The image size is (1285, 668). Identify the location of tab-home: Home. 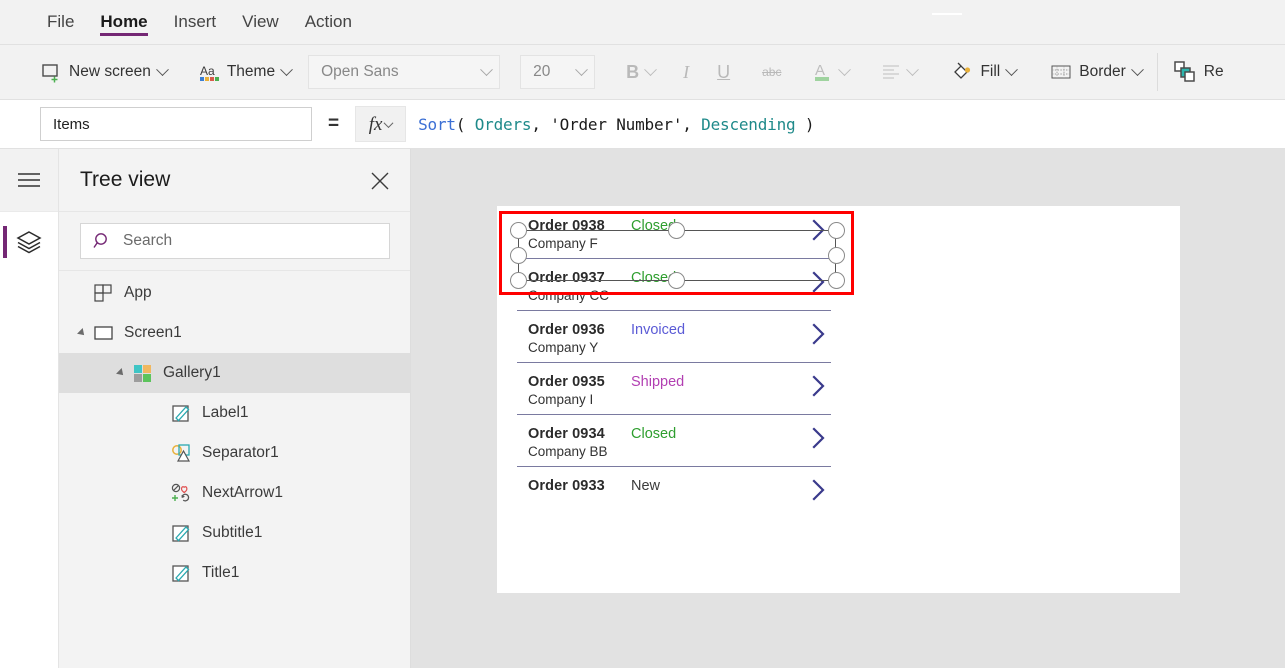
(123, 22).